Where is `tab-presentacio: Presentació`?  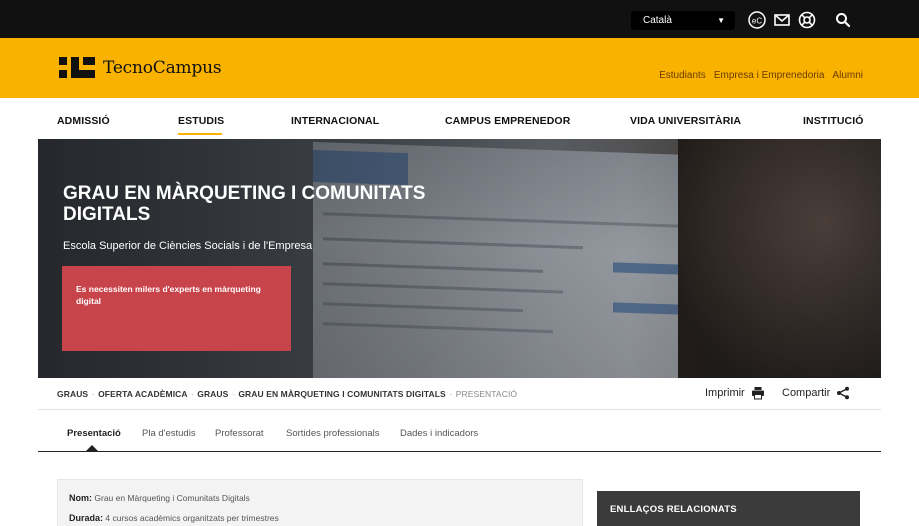
tab-presentacio: Presentació is located at coordinates (94, 433).